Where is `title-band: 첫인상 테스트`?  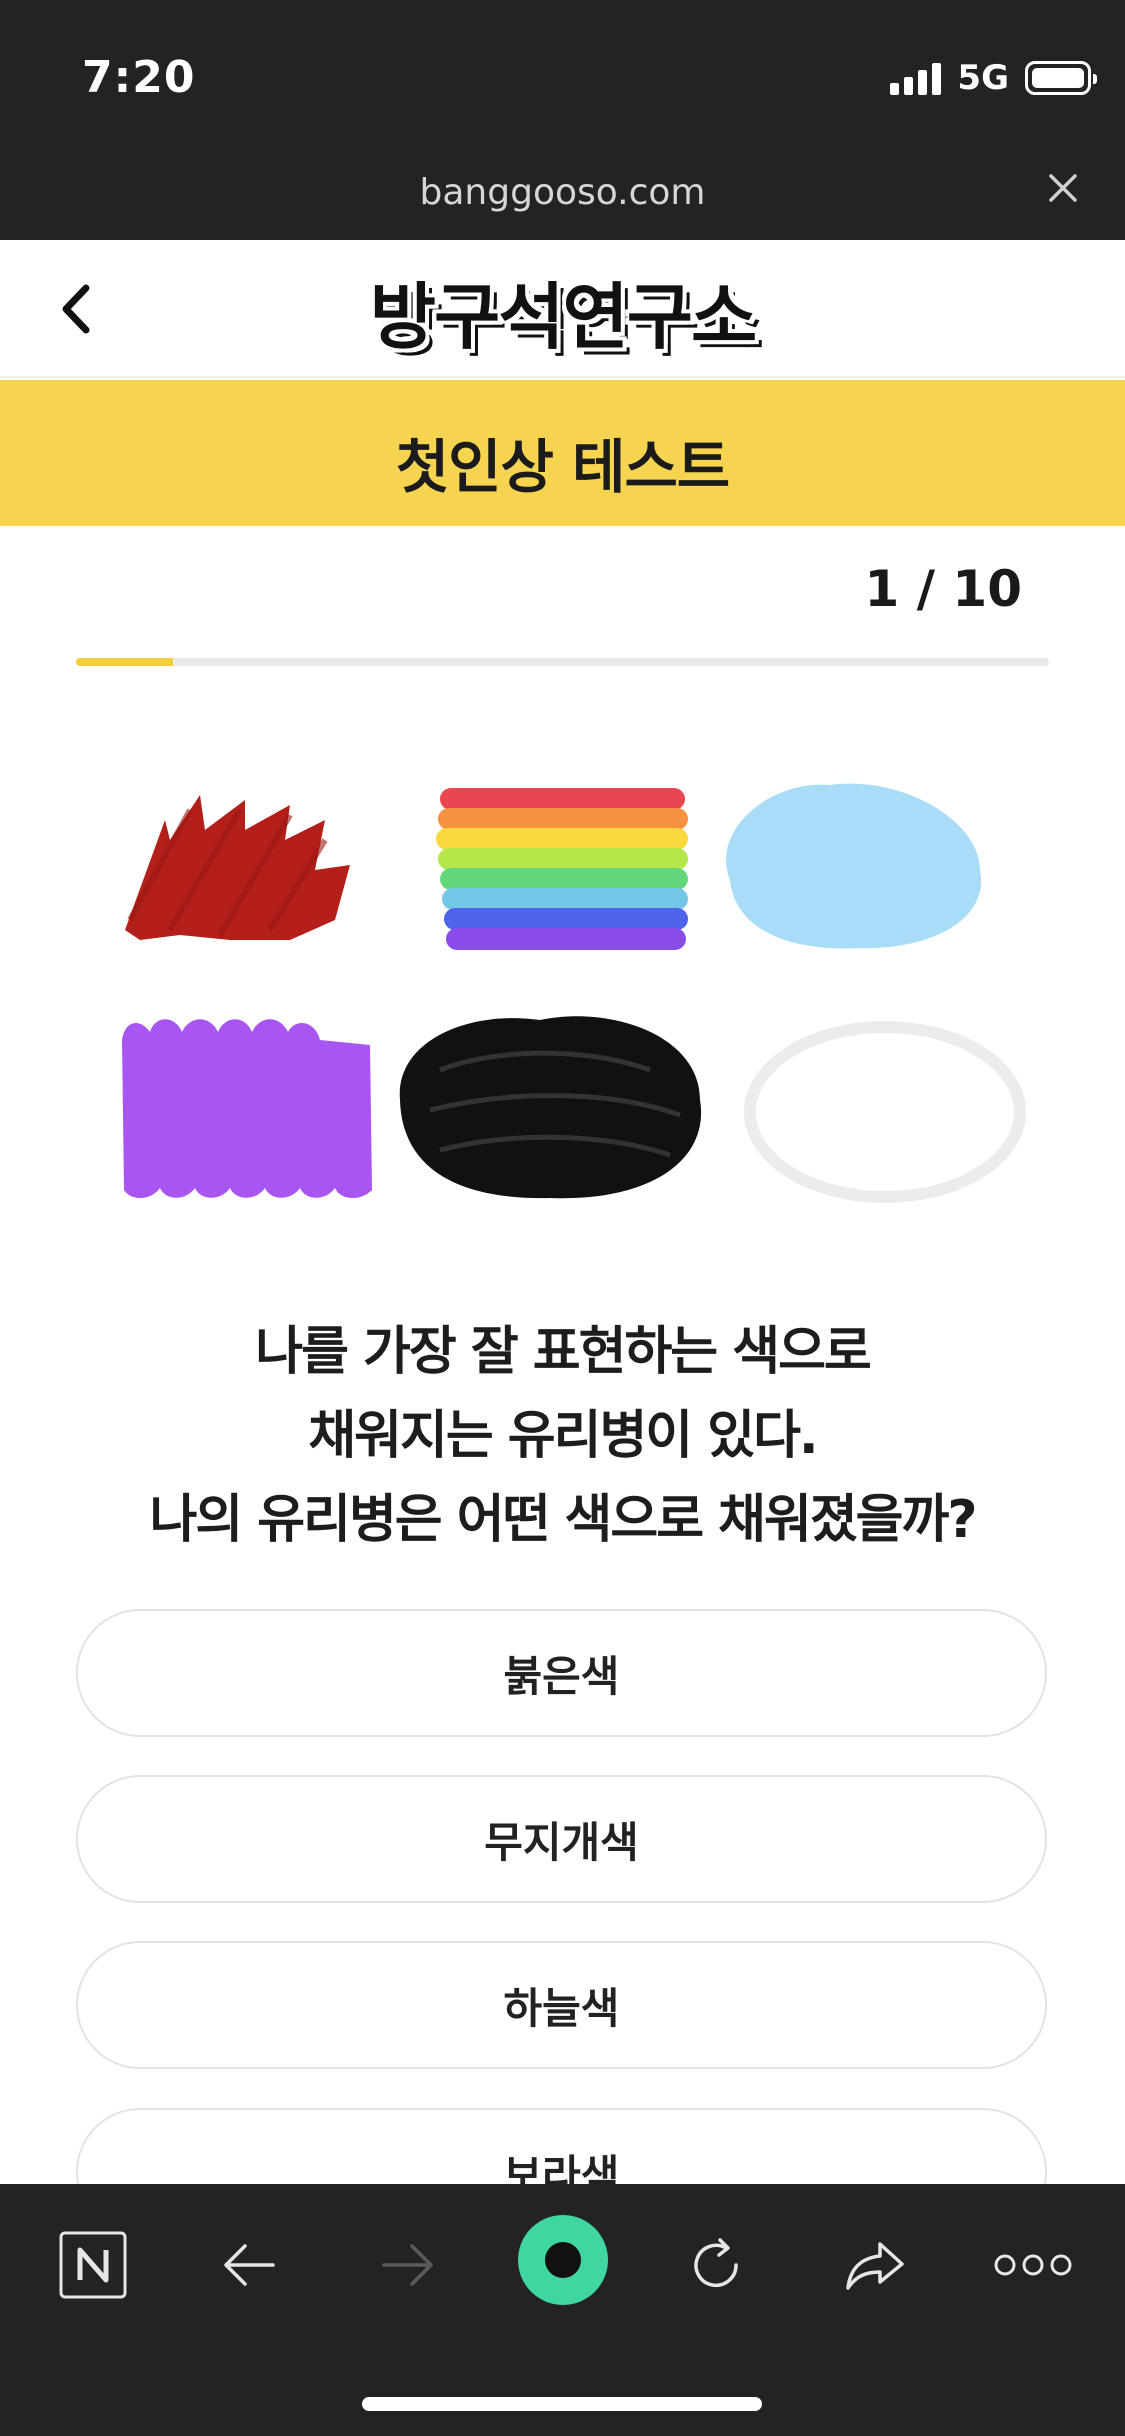 title-band: 첫인상 테스트 is located at coordinates (562, 453).